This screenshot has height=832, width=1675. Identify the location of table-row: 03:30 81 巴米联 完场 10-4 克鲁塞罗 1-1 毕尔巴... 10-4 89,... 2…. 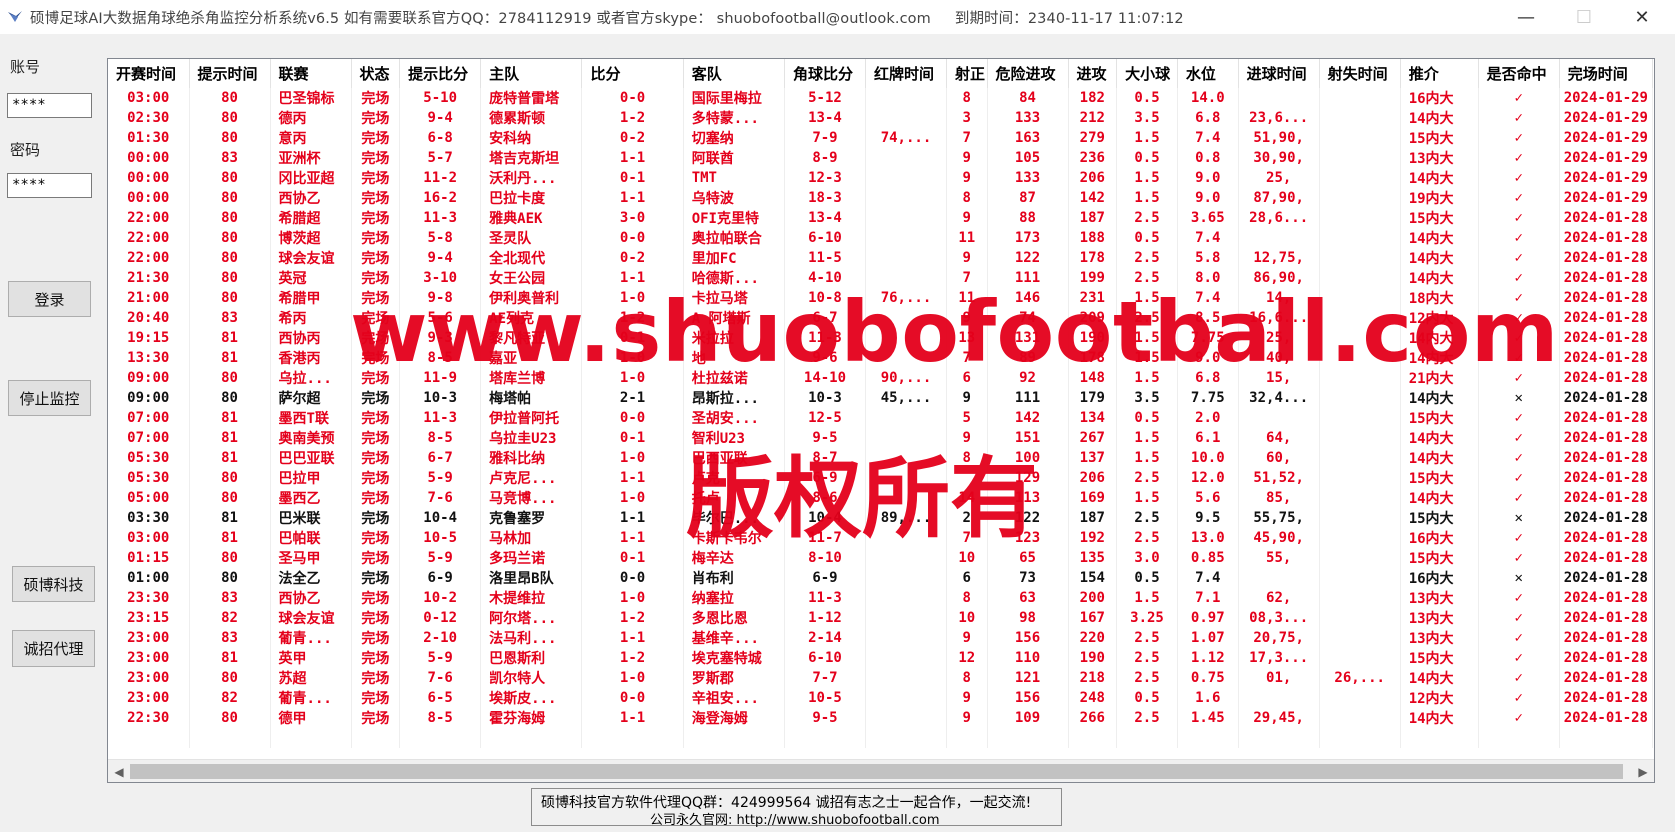
(881, 518).